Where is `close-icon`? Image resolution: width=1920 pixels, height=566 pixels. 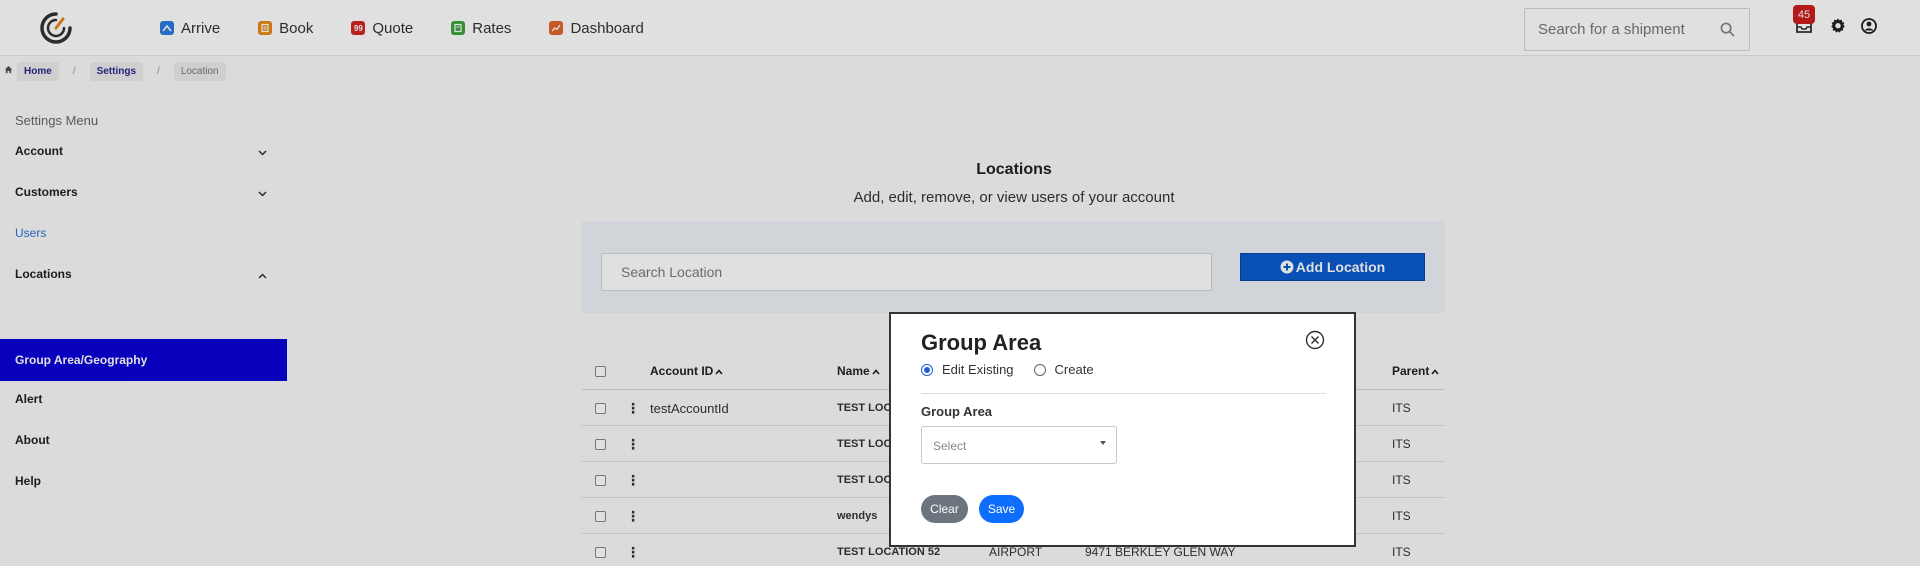 close-icon is located at coordinates (1315, 342).